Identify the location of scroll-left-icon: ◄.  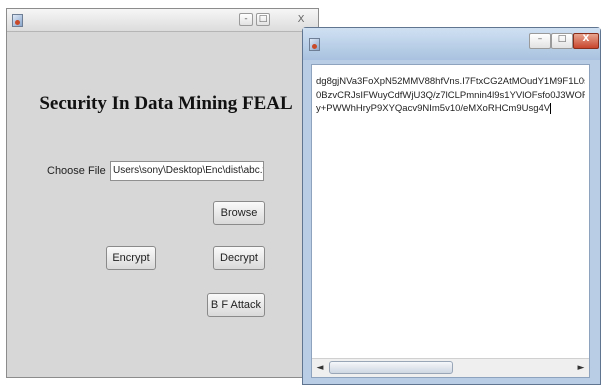
(320, 368).